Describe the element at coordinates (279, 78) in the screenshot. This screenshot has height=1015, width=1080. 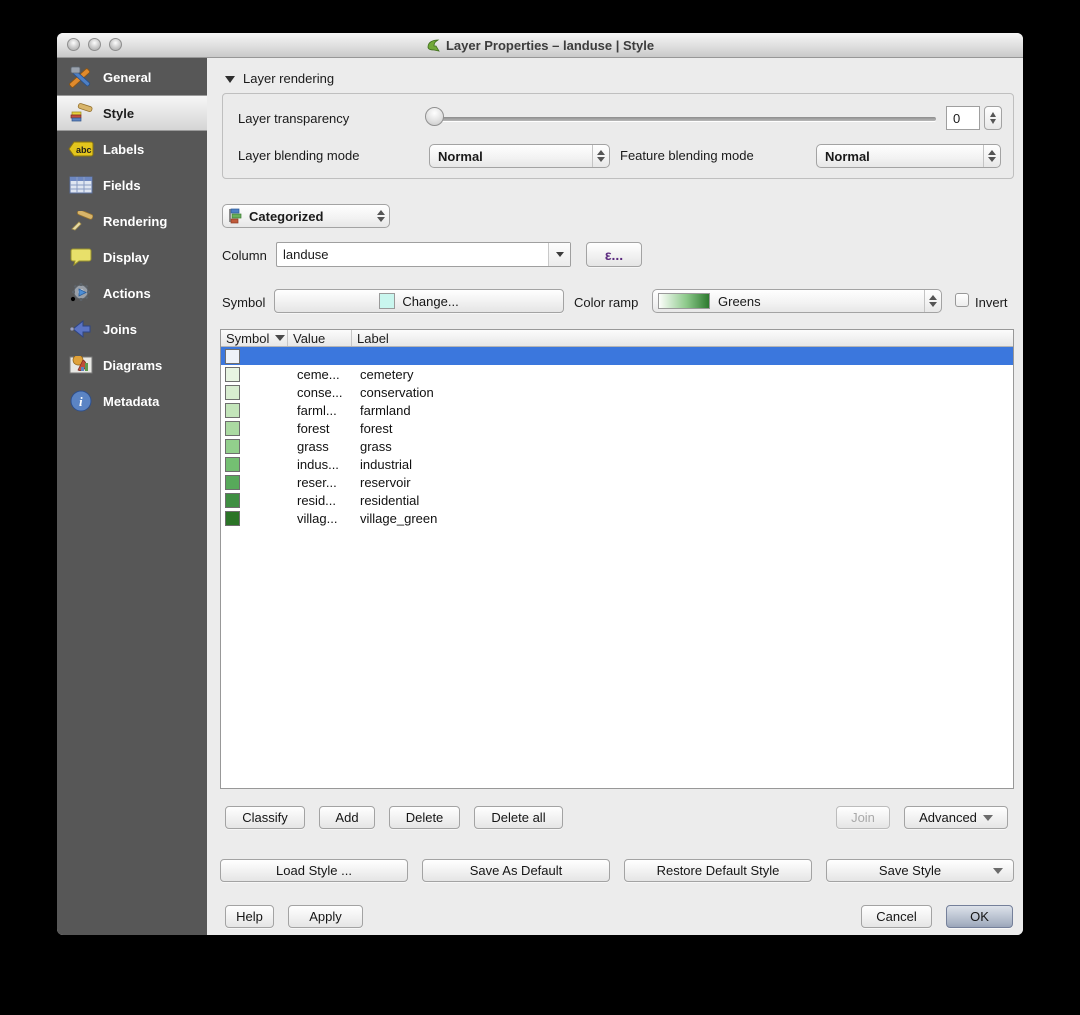
I see `layer-rendering-section: Layer rendering` at that location.